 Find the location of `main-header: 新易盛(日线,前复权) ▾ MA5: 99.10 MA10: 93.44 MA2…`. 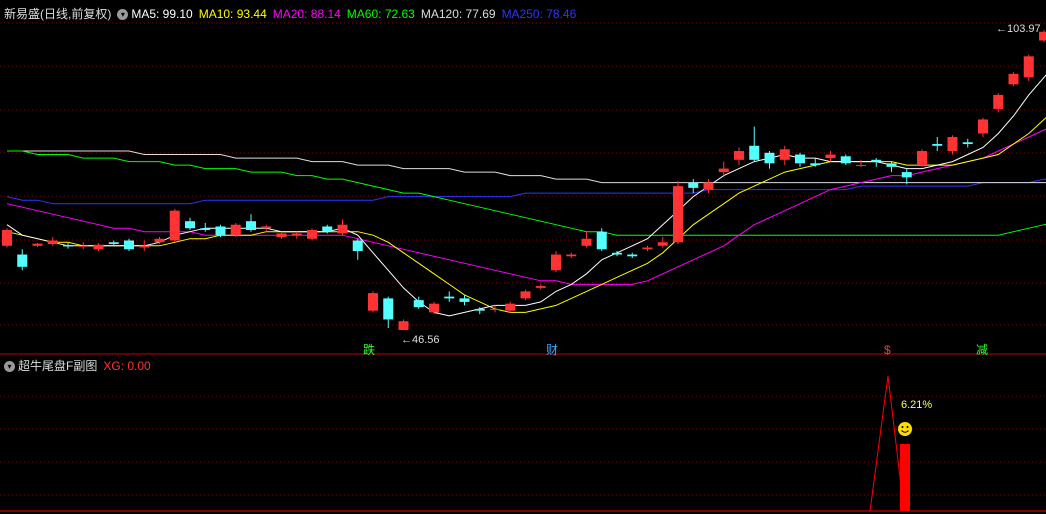

main-header: 新易盛(日线,前复权) ▾ MA5: 99.10 MA10: 93.44 MA2… is located at coordinates (293, 14).